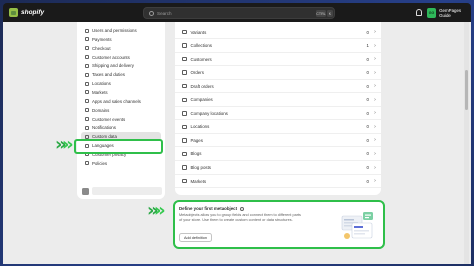  I want to click on user-name-redacted, so click(127, 191).